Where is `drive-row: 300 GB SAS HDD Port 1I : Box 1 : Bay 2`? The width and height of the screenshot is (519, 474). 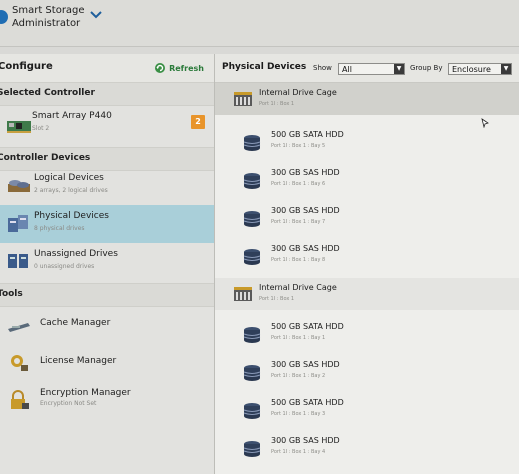 drive-row: 300 GB SAS HDD Port 1I : Box 1 : Bay 2 is located at coordinates (367, 373).